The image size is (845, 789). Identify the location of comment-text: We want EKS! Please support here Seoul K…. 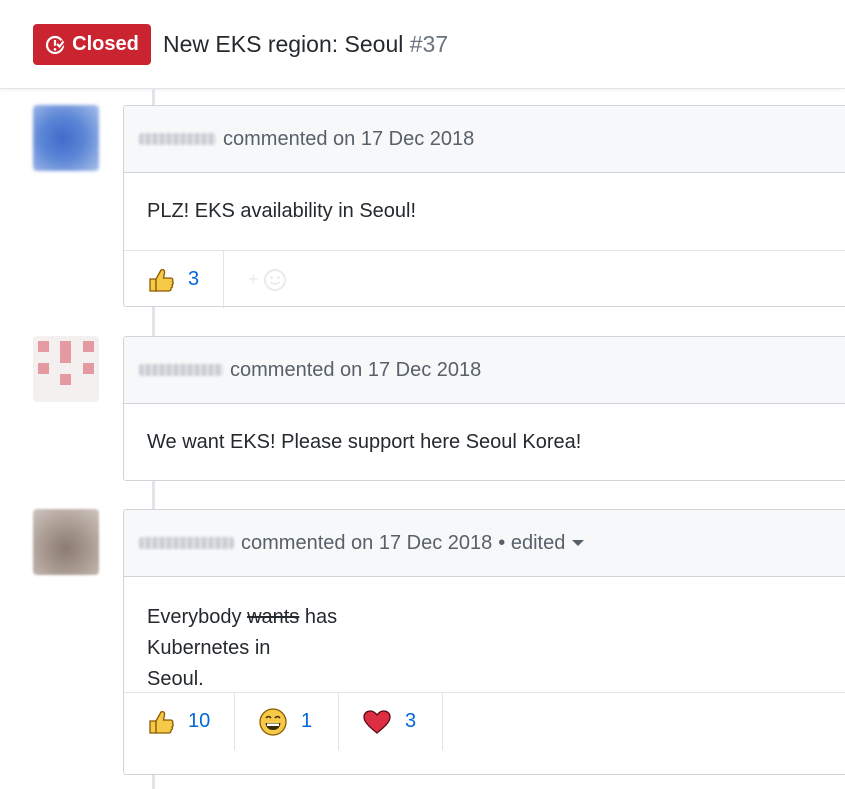
(364, 441).